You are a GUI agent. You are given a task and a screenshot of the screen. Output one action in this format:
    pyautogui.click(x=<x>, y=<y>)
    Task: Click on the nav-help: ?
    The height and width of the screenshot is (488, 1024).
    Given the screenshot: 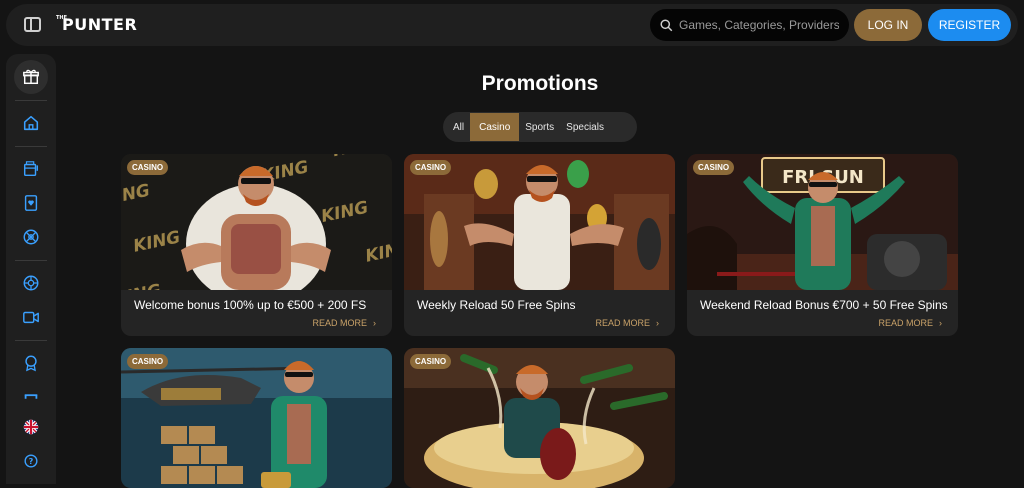 What is the action you would take?
    pyautogui.click(x=31, y=461)
    